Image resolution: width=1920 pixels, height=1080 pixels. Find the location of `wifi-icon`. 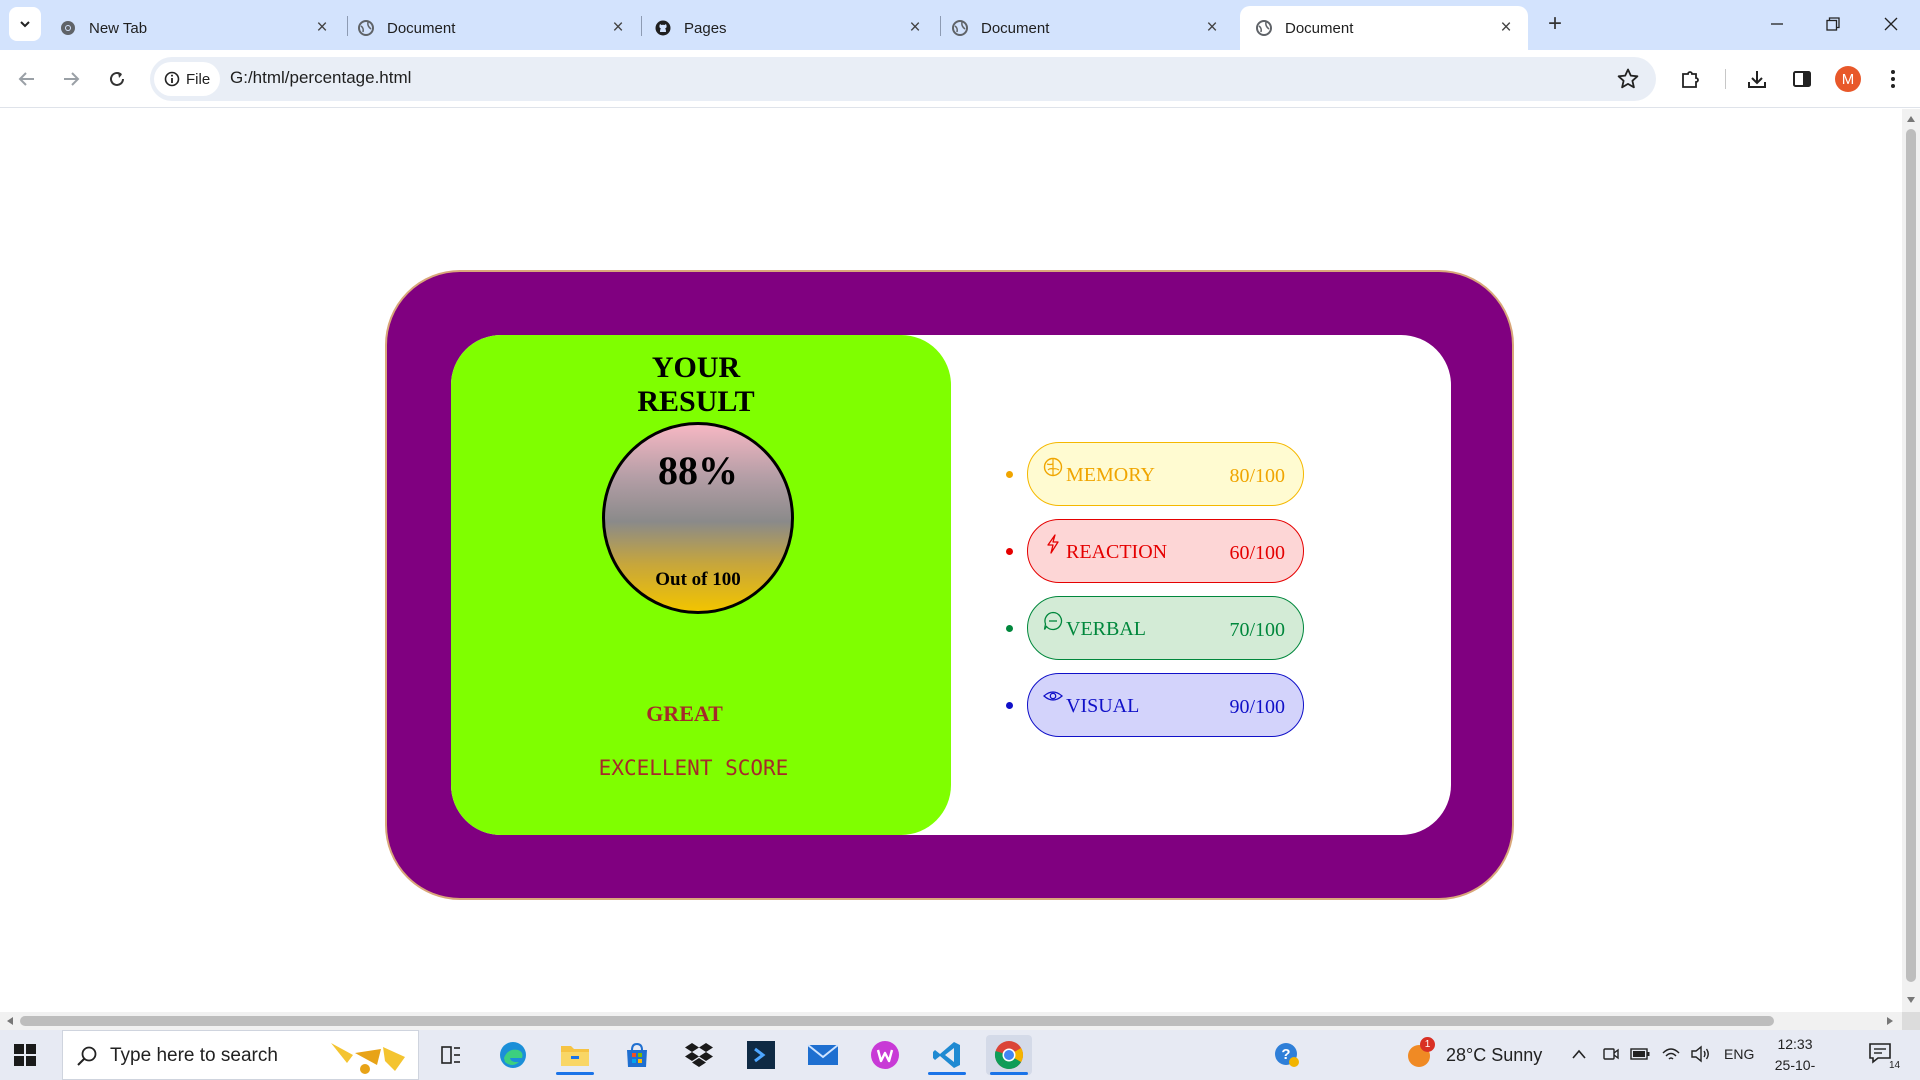

wifi-icon is located at coordinates (1671, 1054).